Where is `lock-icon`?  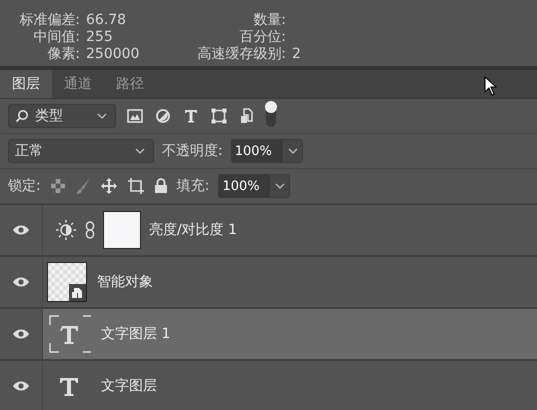 lock-icon is located at coordinates (161, 186).